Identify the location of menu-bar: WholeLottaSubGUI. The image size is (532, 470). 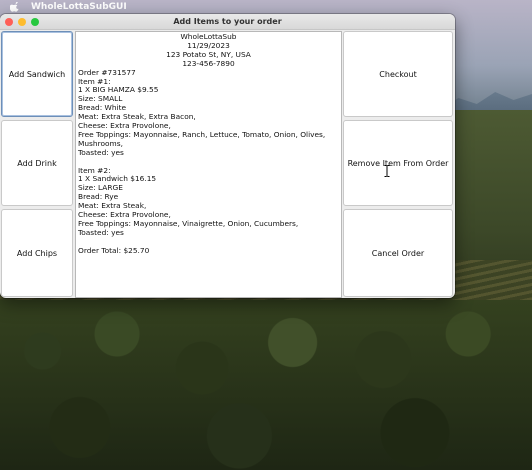
(266, 6).